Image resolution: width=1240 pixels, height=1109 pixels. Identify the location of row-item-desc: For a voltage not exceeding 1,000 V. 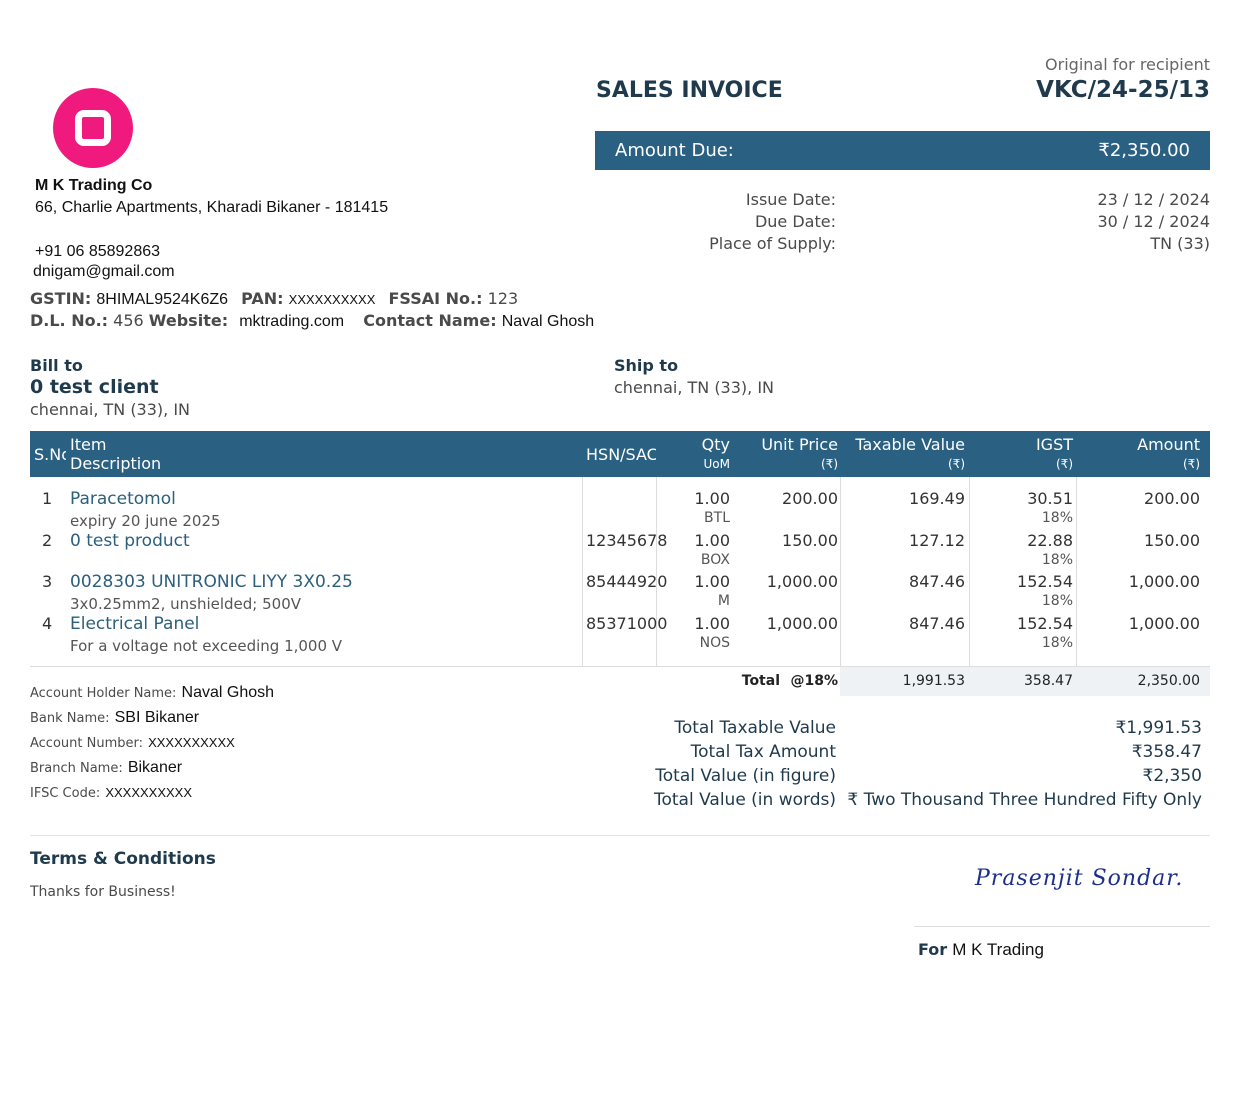
(206, 646).